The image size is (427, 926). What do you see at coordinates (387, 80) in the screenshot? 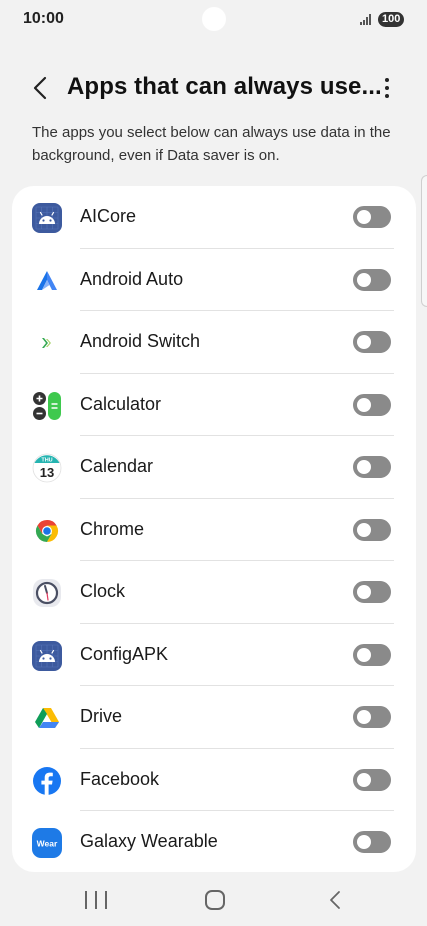
I see `more-vertical-icon` at bounding box center [387, 80].